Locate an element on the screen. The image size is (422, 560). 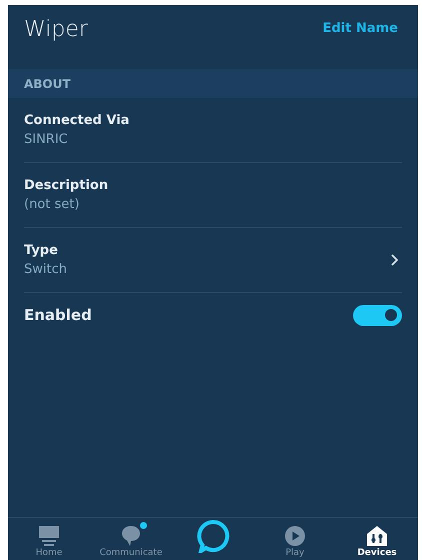
field-label: Connected Via is located at coordinates (77, 121).